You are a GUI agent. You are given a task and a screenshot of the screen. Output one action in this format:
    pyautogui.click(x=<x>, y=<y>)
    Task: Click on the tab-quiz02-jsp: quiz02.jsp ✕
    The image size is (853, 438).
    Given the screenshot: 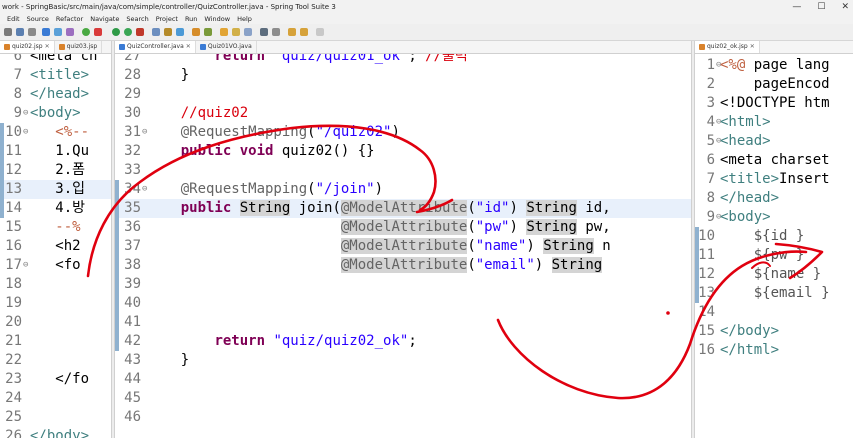 What is the action you would take?
    pyautogui.click(x=27, y=47)
    